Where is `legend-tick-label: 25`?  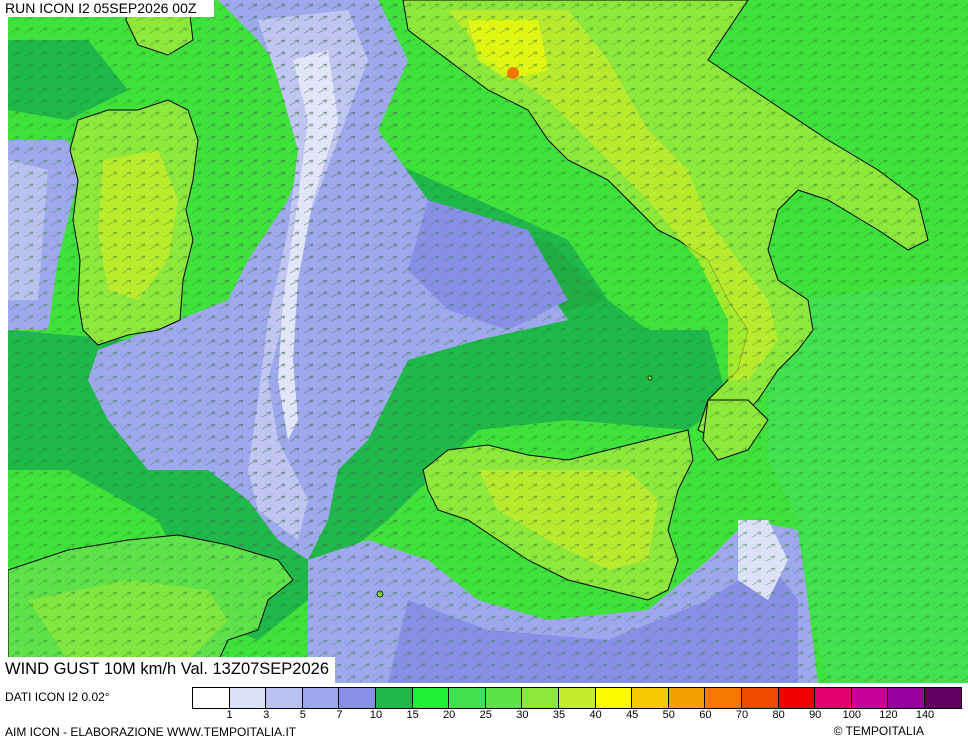
legend-tick-label: 25 is located at coordinates (485, 715).